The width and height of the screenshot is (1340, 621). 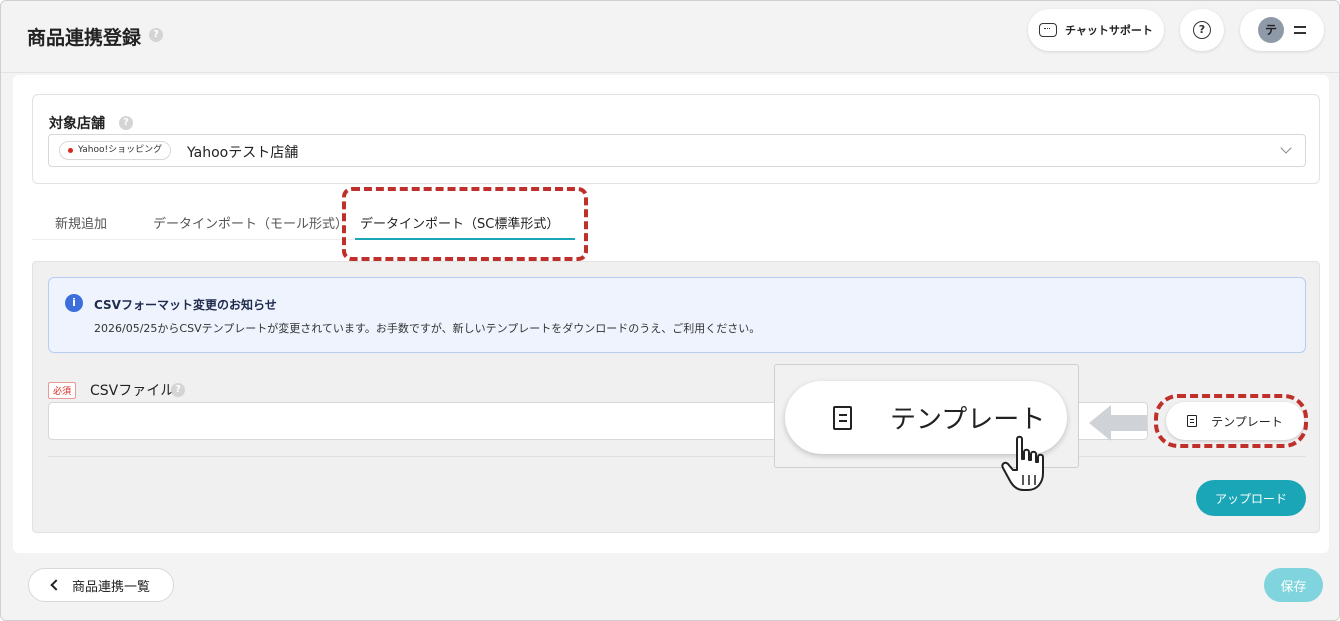 What do you see at coordinates (81, 222) in the screenshot?
I see `tab-new: 新規追加` at bounding box center [81, 222].